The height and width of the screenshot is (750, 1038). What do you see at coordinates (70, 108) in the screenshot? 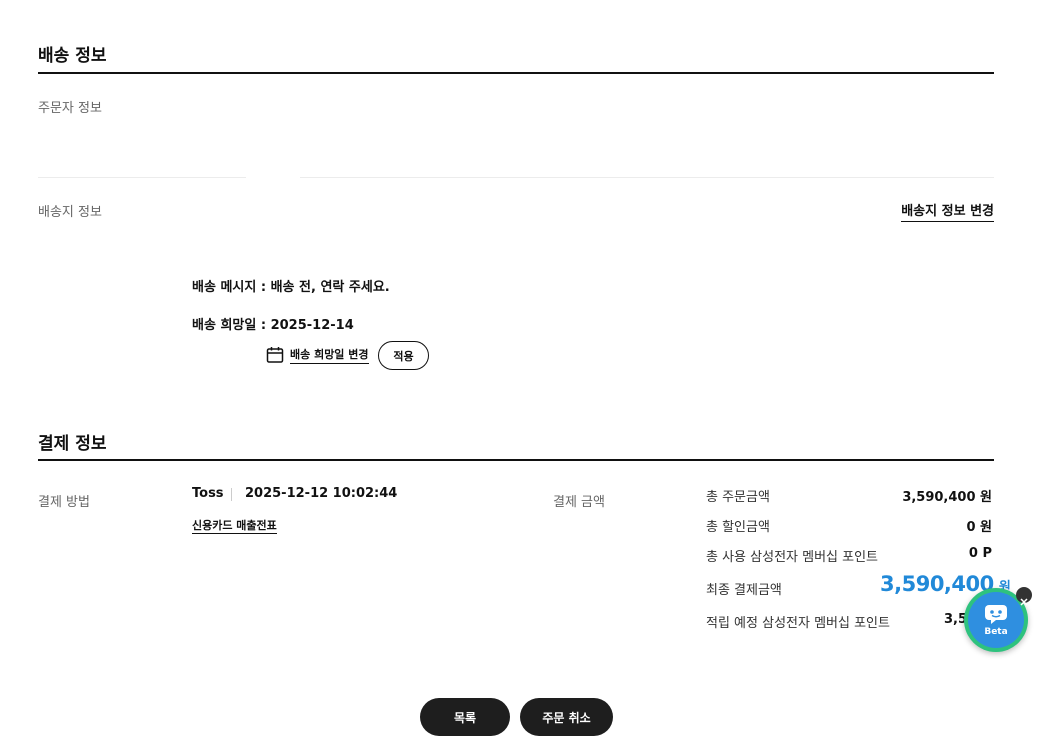
I see `orderer-info-label: 주문자 정보` at bounding box center [70, 108].